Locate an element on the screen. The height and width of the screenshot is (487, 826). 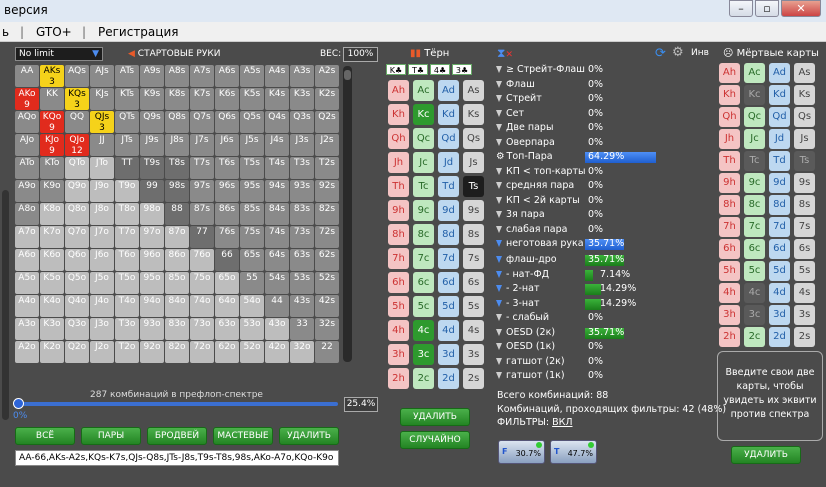
hand-cell: 64s is located at coordinates (277, 260).